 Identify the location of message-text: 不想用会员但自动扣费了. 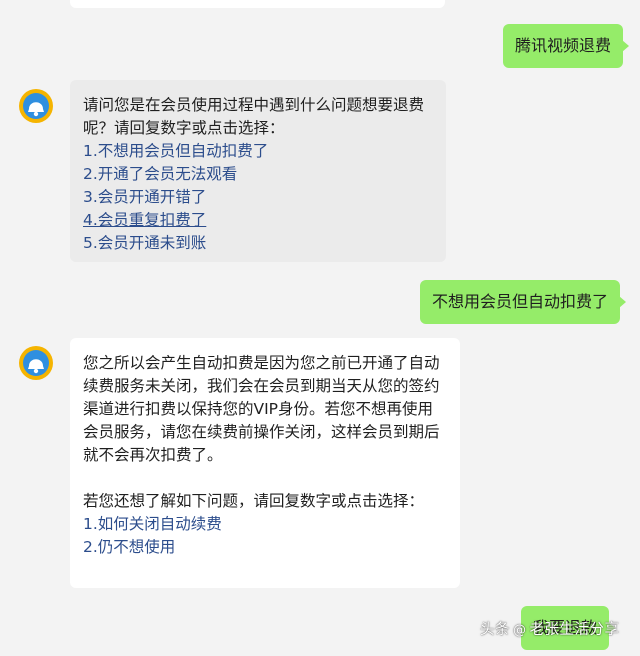
(520, 301).